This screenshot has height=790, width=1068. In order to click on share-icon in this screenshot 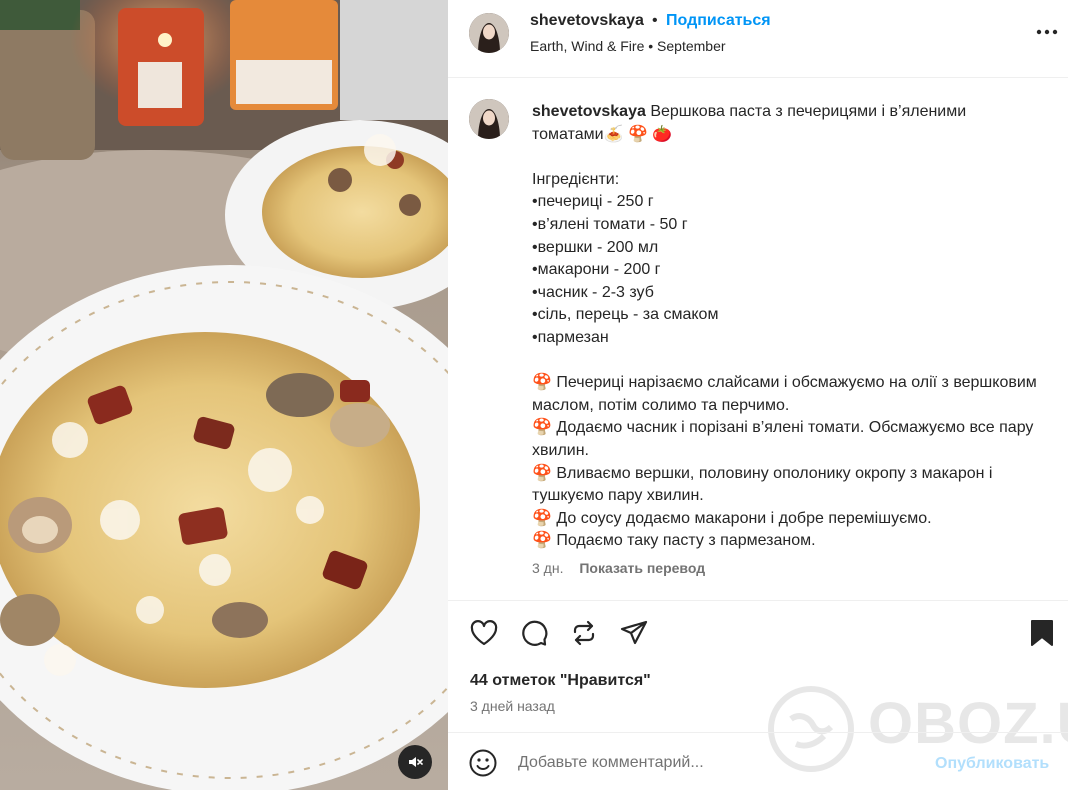, I will do `click(634, 635)`.